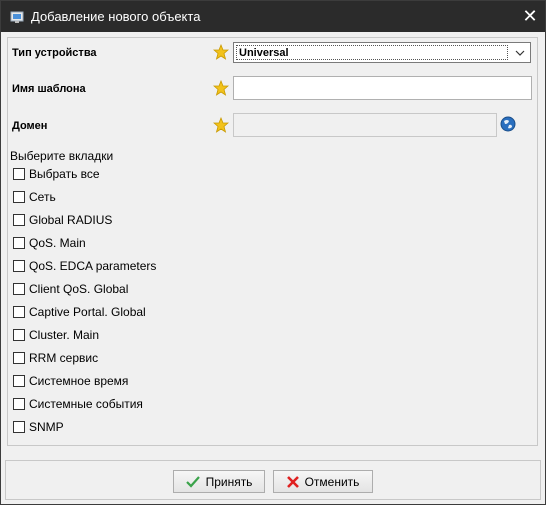 This screenshot has width=546, height=505. I want to click on template-name-input, so click(382, 88).